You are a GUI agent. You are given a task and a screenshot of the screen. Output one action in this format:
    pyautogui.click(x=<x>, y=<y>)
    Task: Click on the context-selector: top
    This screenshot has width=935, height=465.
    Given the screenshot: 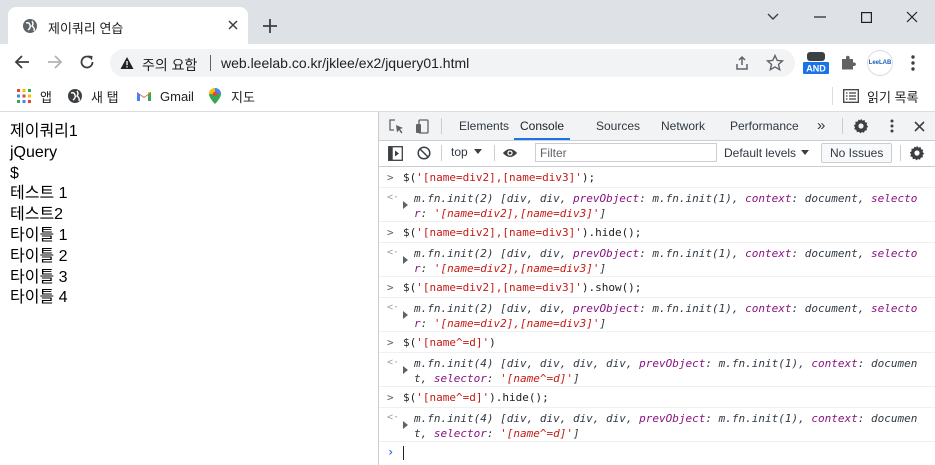 What is the action you would take?
    pyautogui.click(x=466, y=152)
    